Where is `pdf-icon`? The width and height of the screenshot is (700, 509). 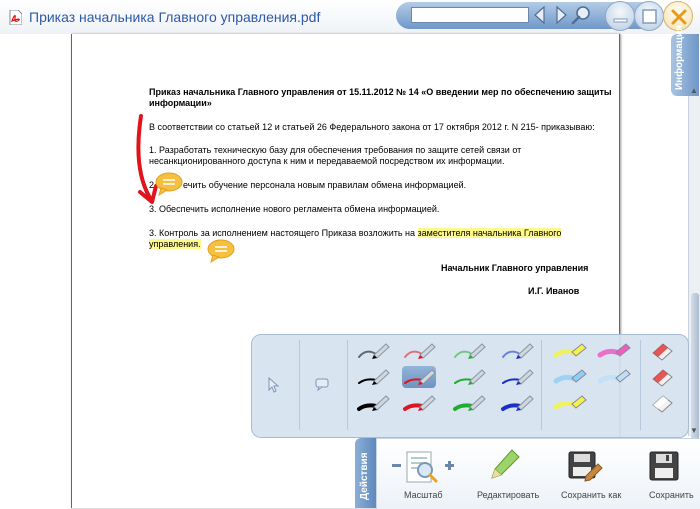 pdf-icon is located at coordinates (15, 17).